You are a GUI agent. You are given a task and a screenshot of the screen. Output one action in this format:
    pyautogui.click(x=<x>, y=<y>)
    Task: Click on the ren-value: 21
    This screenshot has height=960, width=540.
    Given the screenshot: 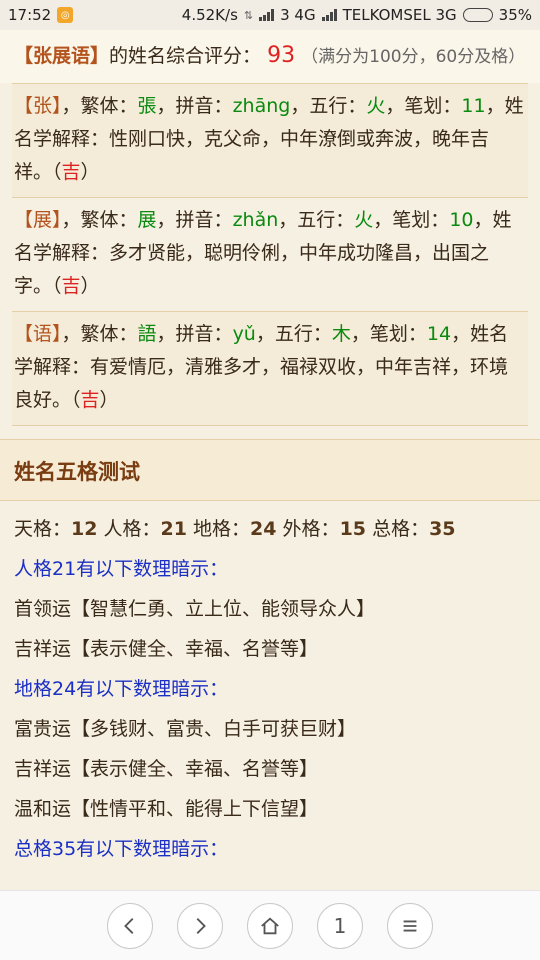 What is the action you would take?
    pyautogui.click(x=173, y=529)
    